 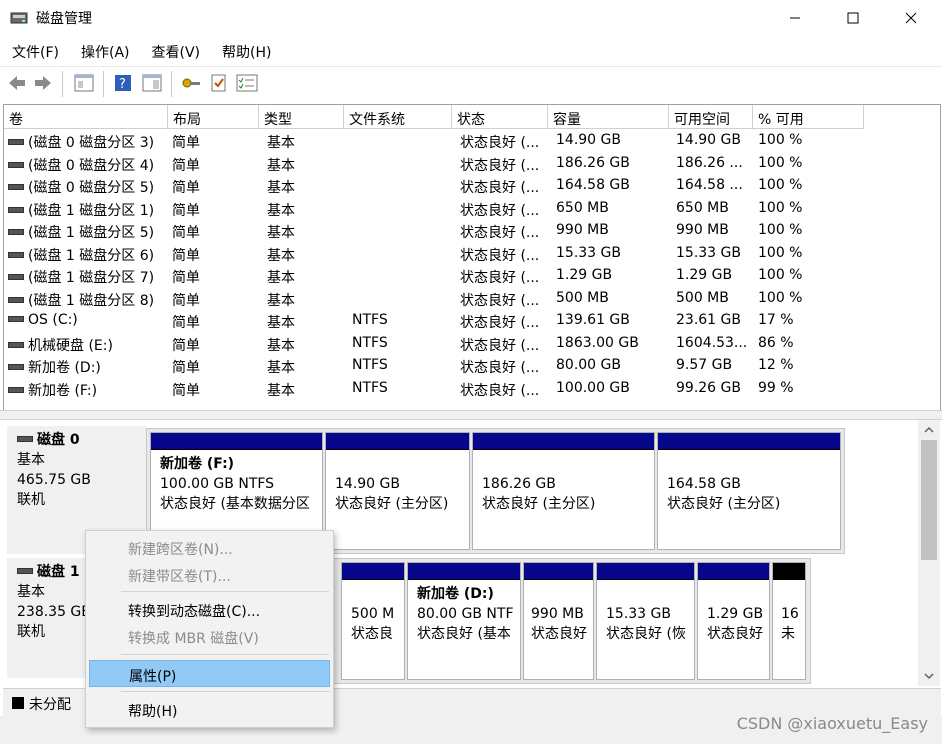 What do you see at coordinates (597, 342) in the screenshot?
I see `cell-cap: 1863.00 GB` at bounding box center [597, 342].